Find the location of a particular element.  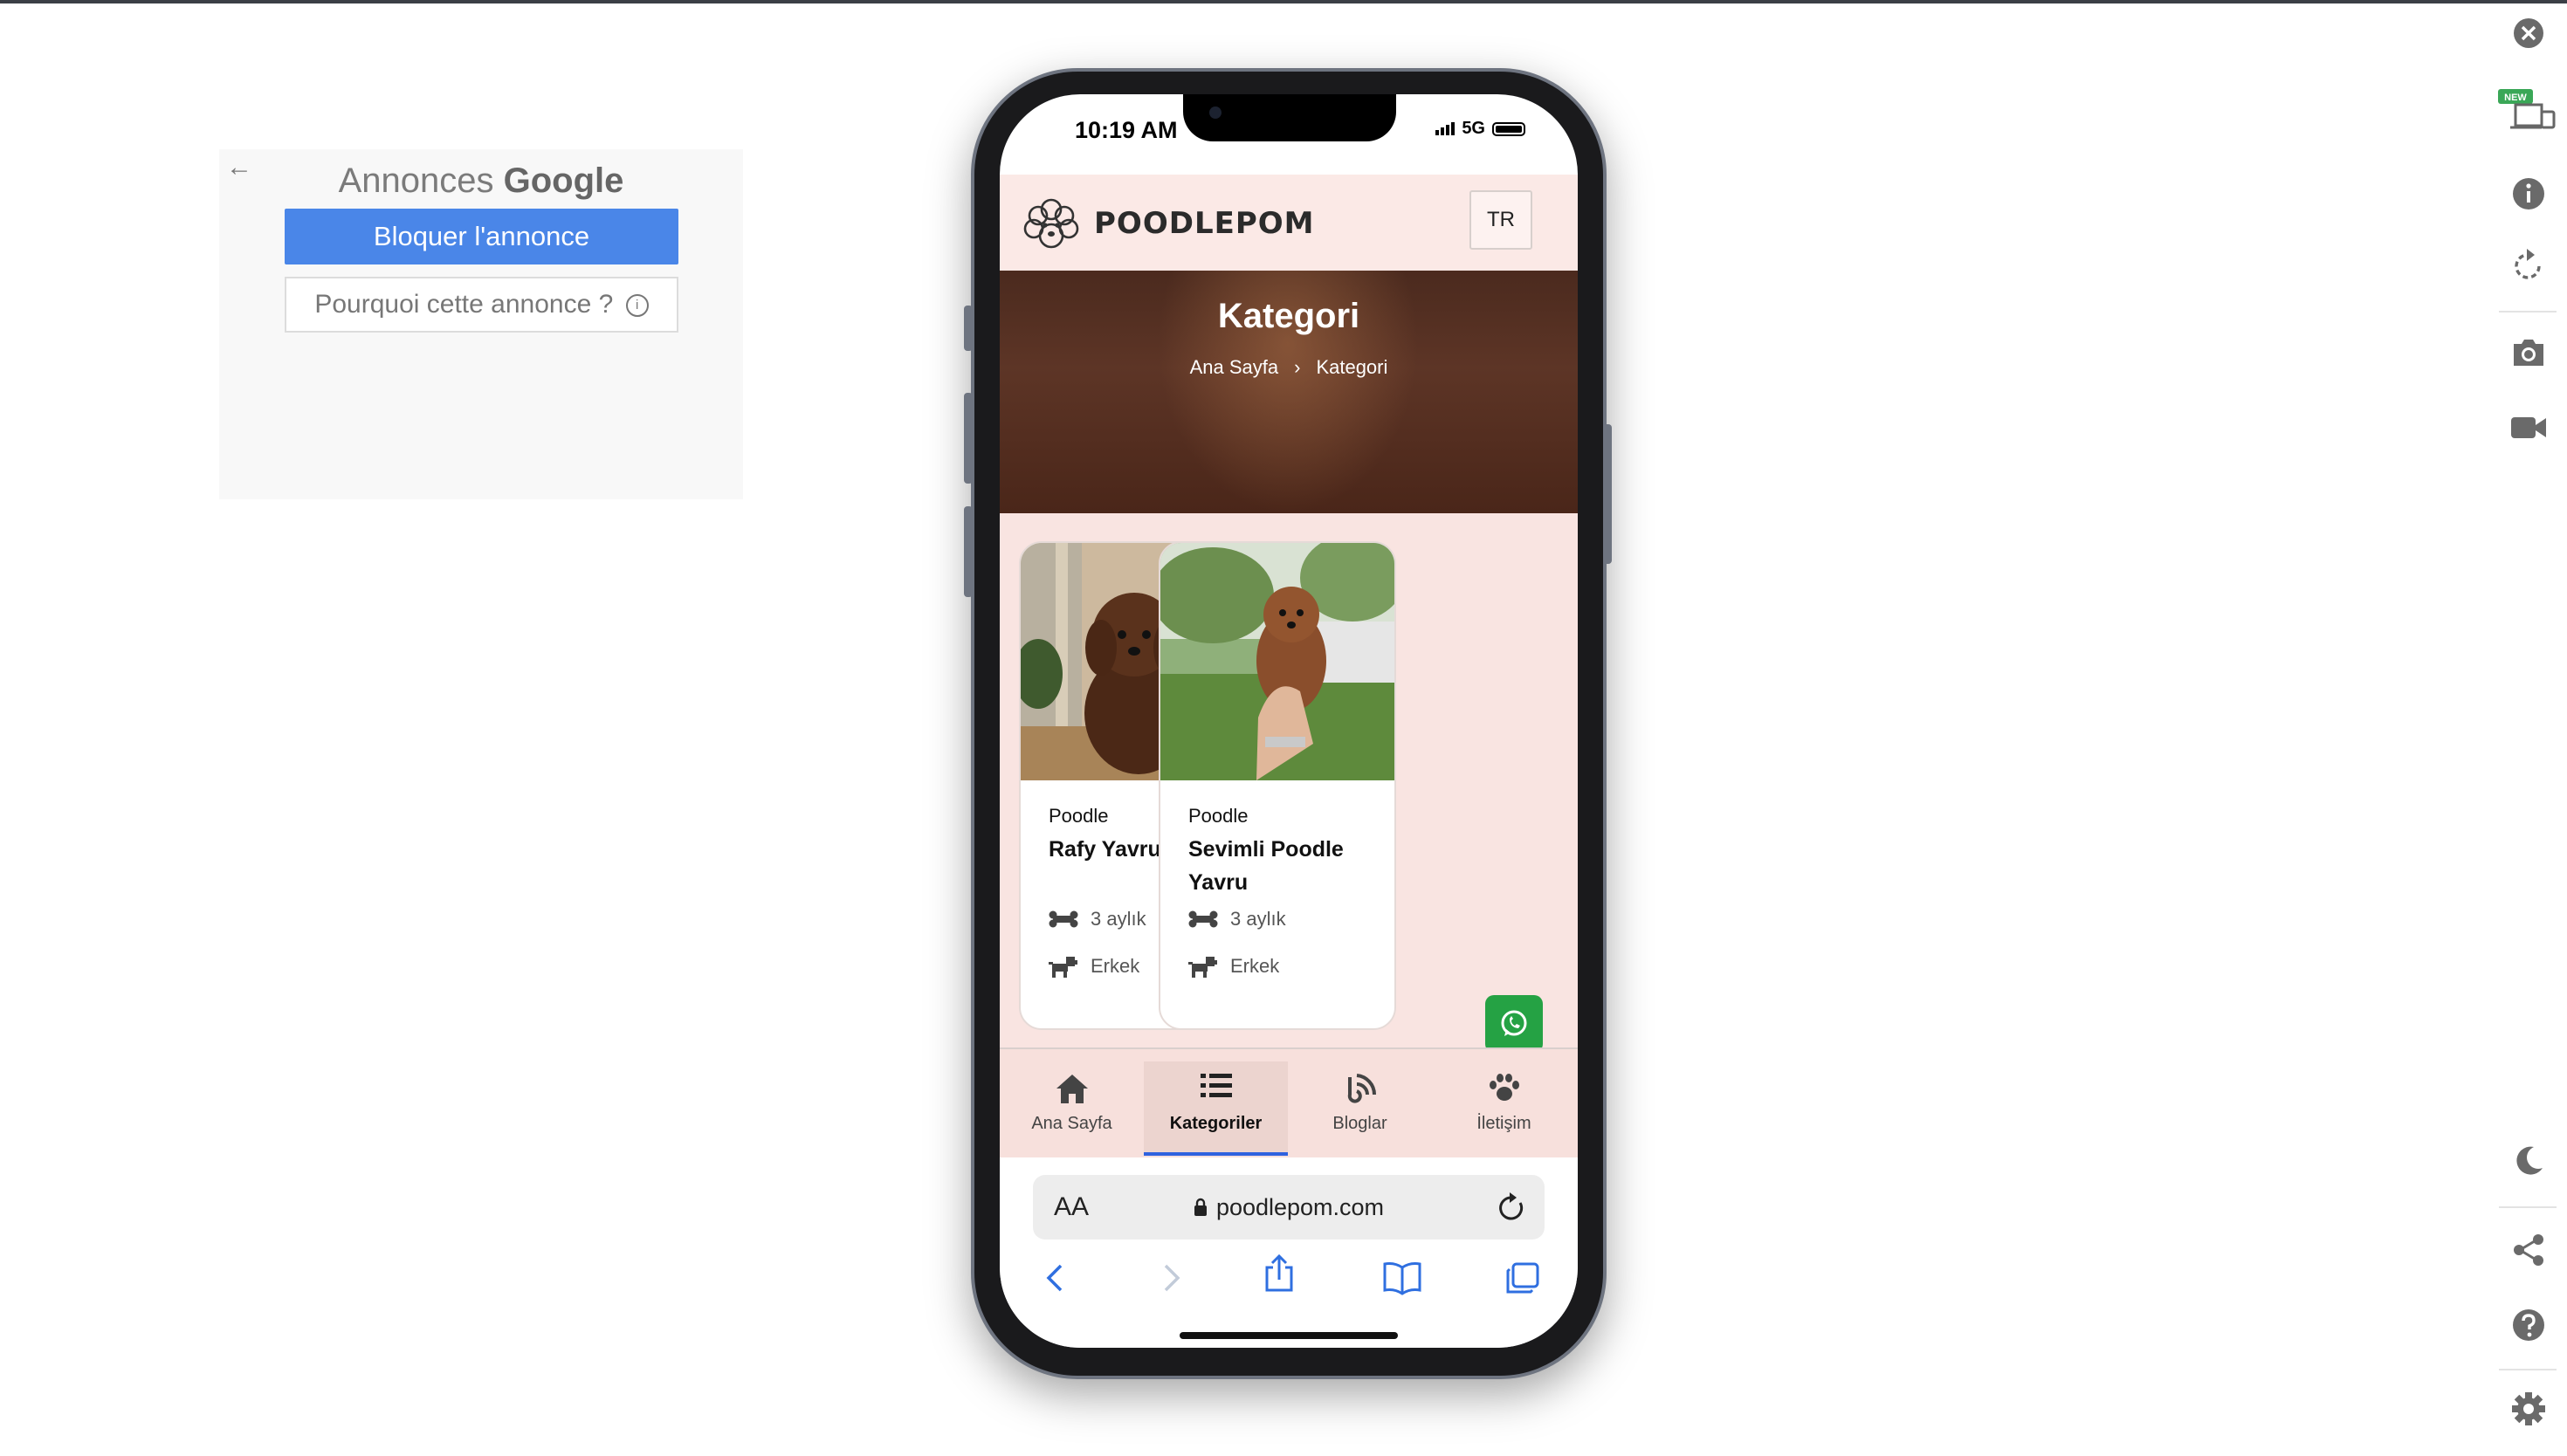

nav-item-contact: İletişim is located at coordinates (1504, 1107).